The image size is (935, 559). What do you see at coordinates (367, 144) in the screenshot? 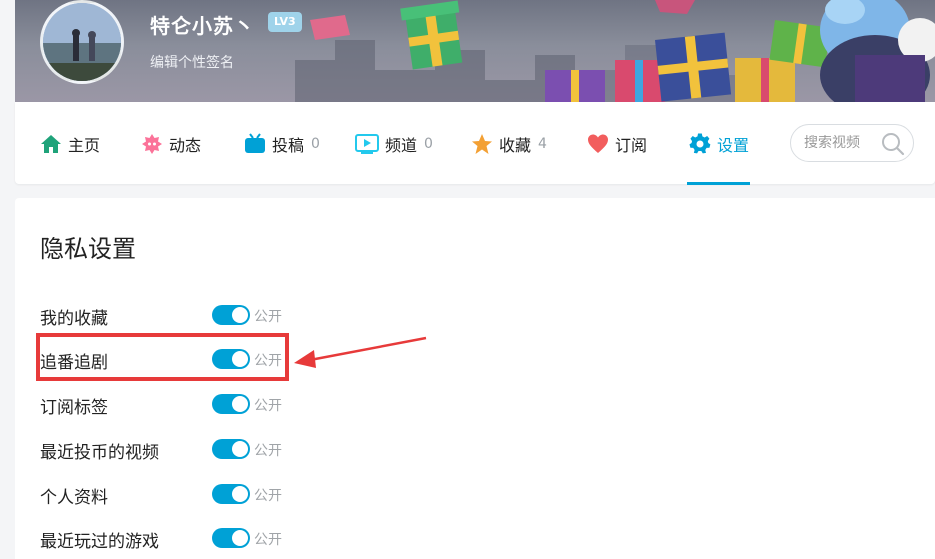
I see `channel-icon` at bounding box center [367, 144].